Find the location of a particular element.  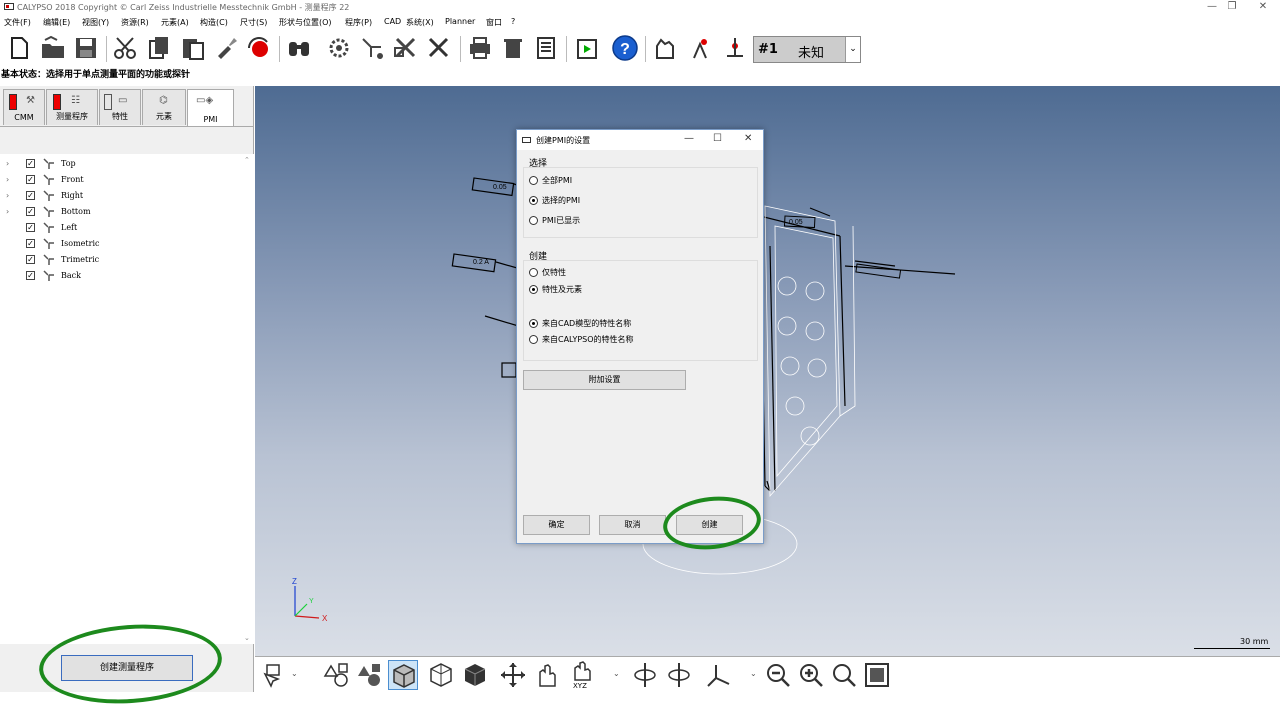

menu-help: ? is located at coordinates (513, 21).